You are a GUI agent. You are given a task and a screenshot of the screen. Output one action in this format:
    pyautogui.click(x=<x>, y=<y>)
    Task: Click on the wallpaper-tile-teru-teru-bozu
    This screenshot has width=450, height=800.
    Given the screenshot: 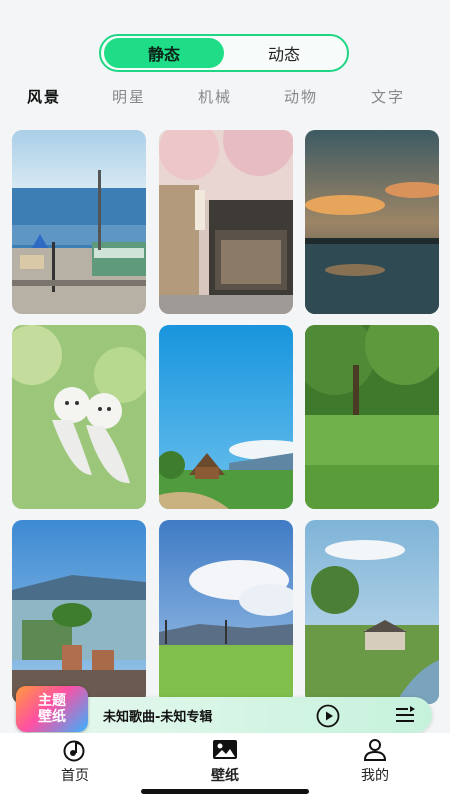 What is the action you would take?
    pyautogui.click(x=79, y=417)
    